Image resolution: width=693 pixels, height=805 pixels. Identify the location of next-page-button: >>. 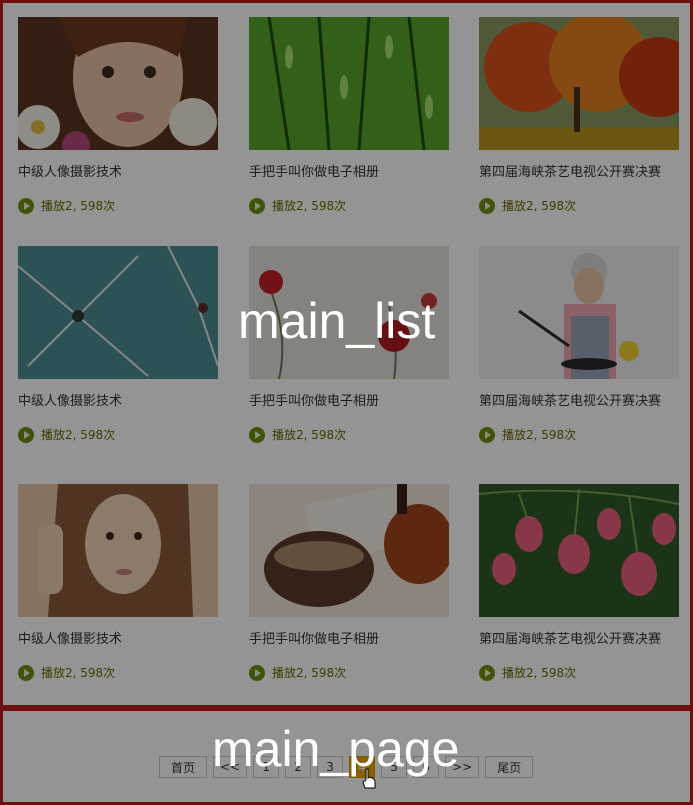
(462, 767).